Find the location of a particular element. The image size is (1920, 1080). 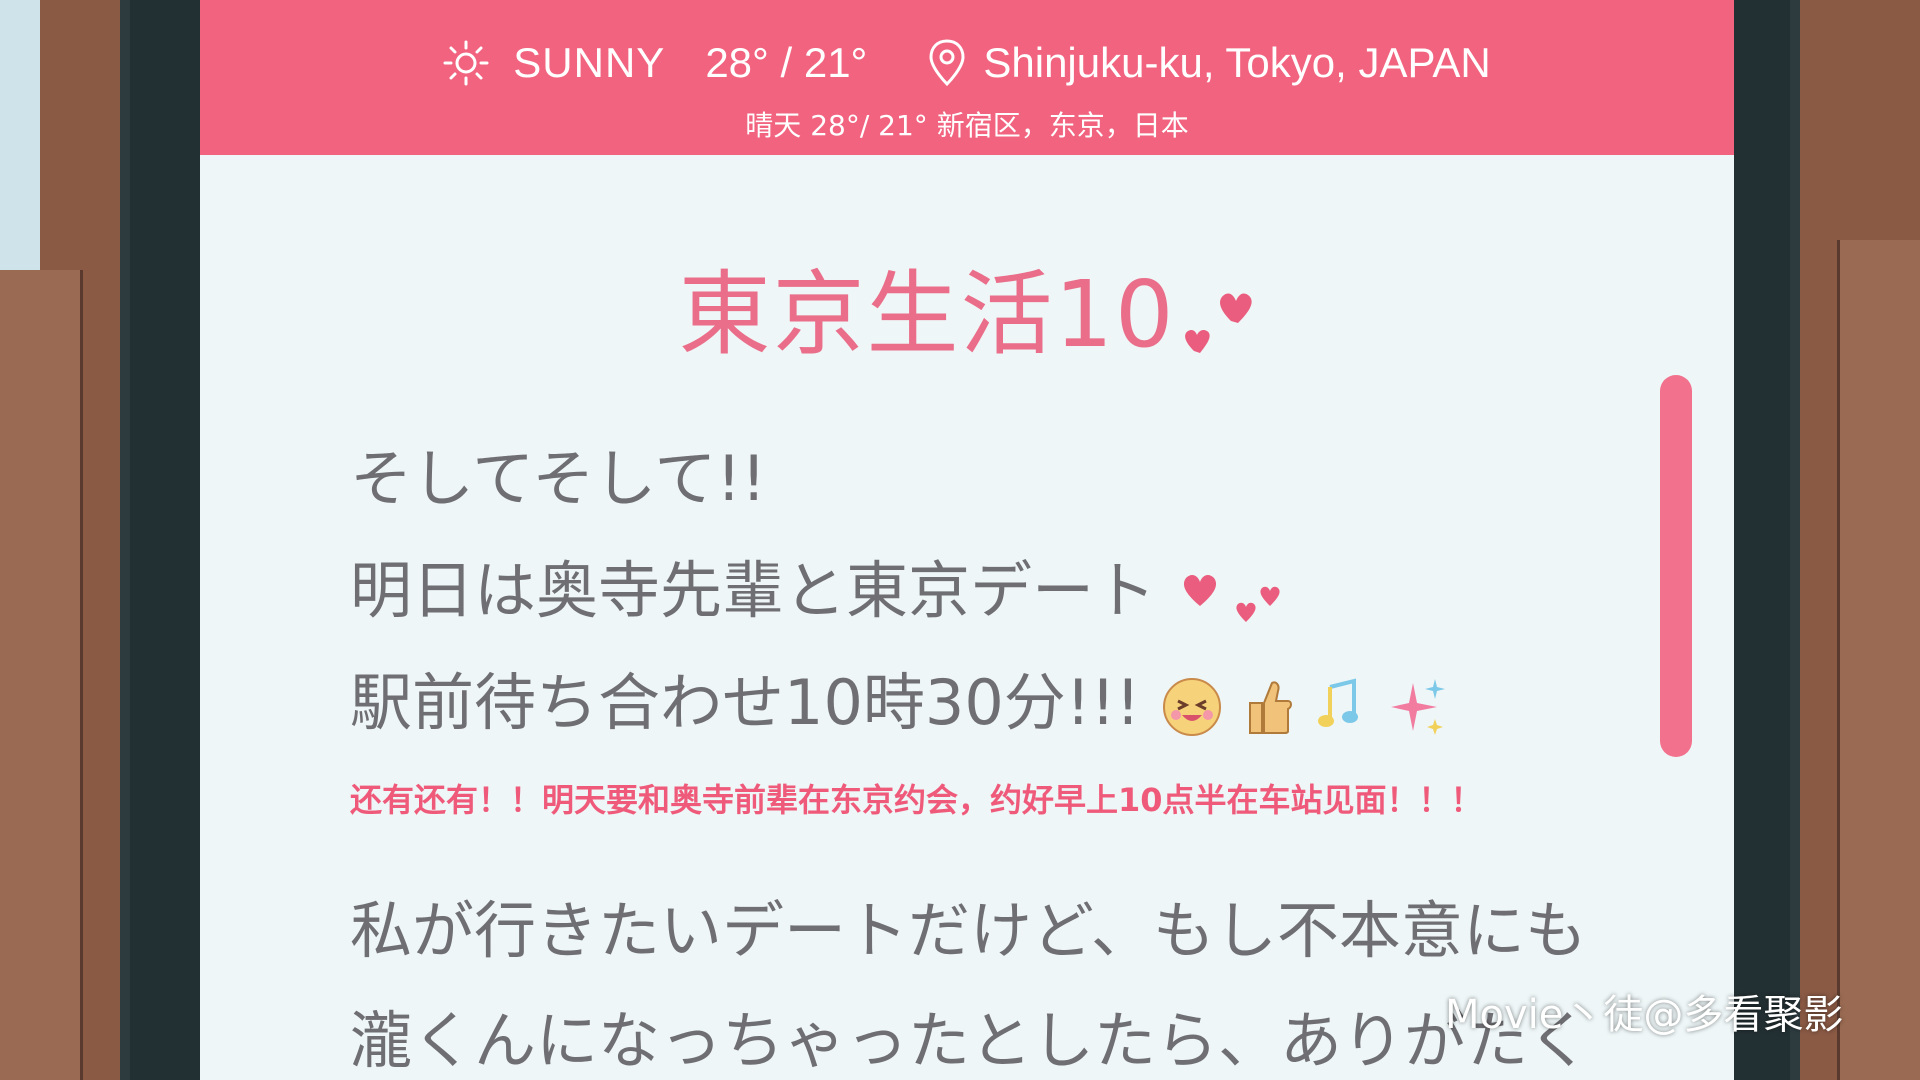

post-line-4: 私が行きたいデートだけど、もし不本意にも is located at coordinates (968, 930).